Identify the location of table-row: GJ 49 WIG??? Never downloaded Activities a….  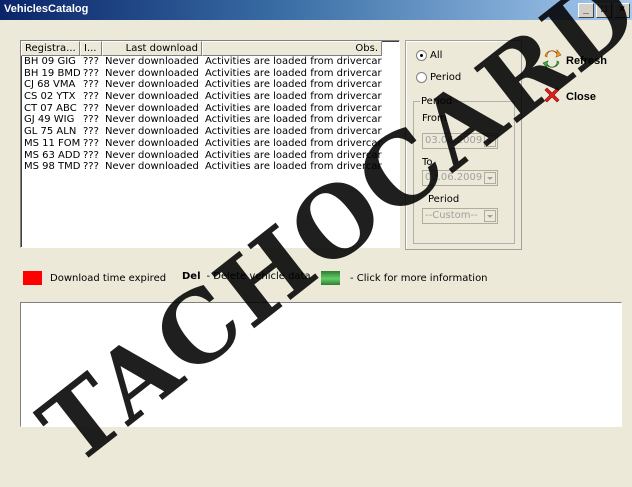
(210, 120).